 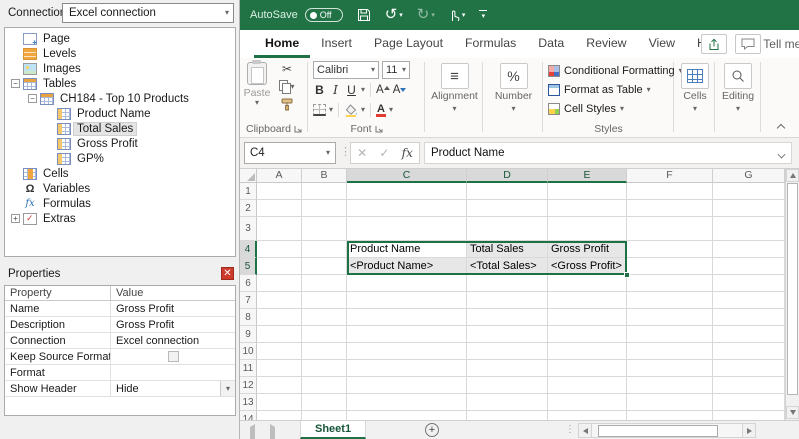 What do you see at coordinates (749, 351) in the screenshot?
I see `cell-G10` at bounding box center [749, 351].